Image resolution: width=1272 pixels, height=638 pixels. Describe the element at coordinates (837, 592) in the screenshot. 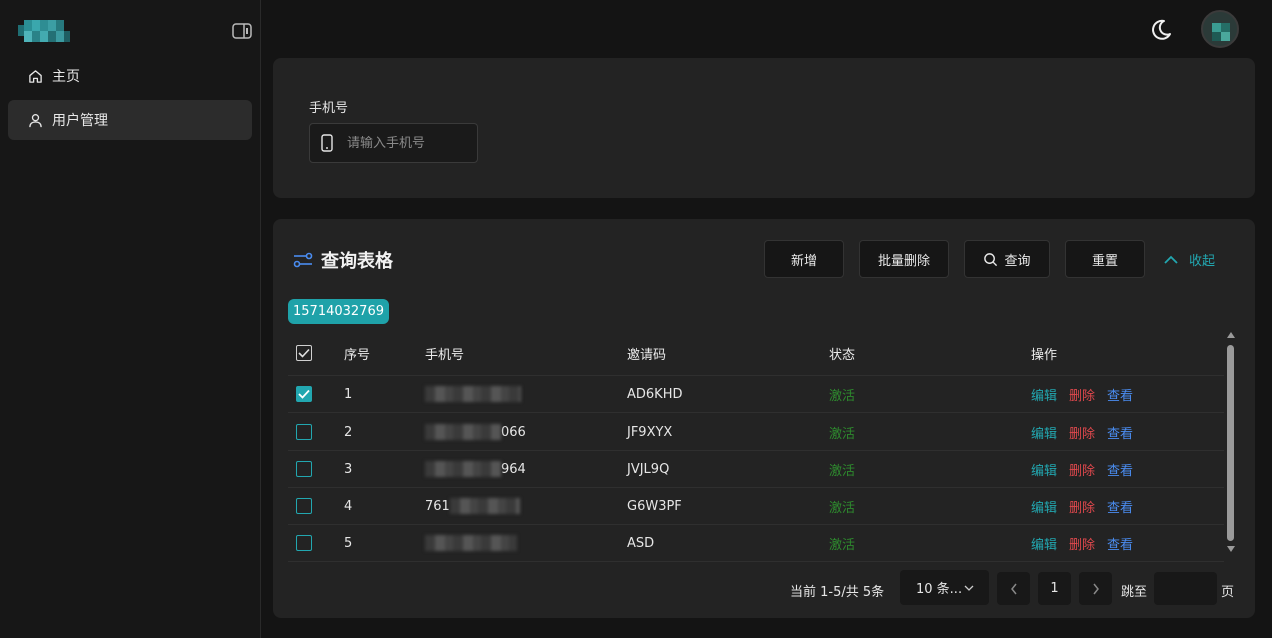

I see `pagination-total: 当前 1-5/共 5条` at that location.